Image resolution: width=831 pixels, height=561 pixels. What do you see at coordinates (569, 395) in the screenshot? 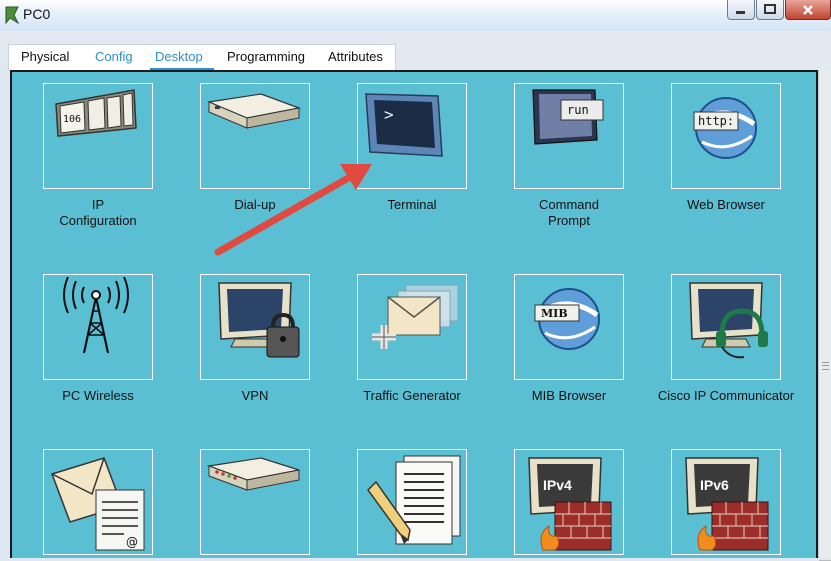
I see `mib-browser-label: MIB Browser` at bounding box center [569, 395].